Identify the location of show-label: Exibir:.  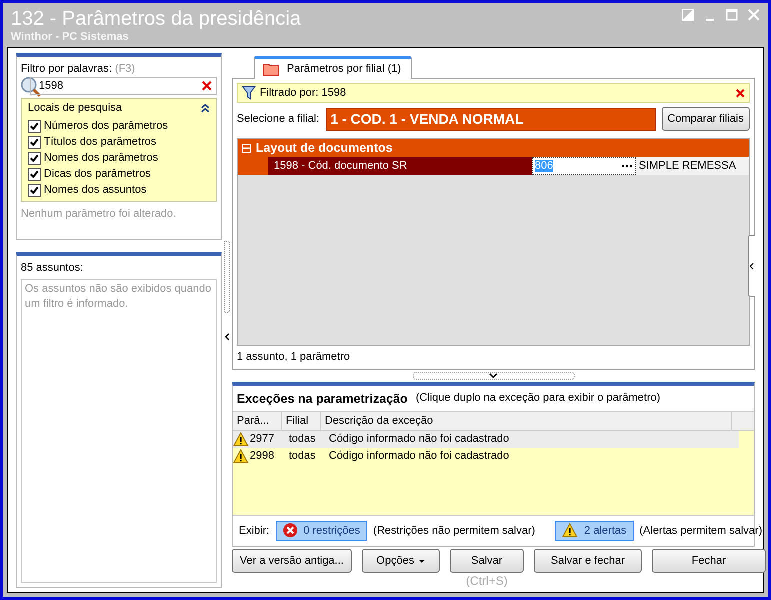
(254, 530).